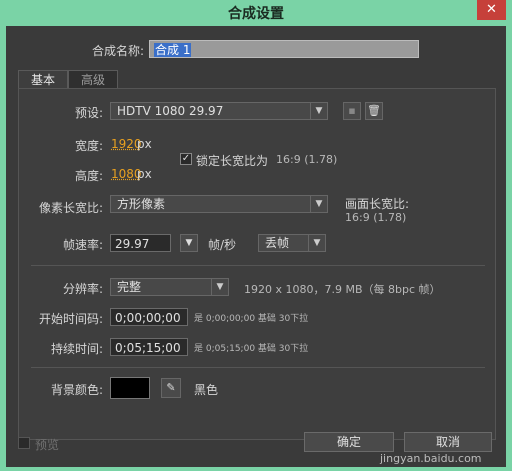  What do you see at coordinates (251, 319) in the screenshot?
I see `start-timecode-info: 是 0;00;00;00 基础 30下拉` at bounding box center [251, 319].